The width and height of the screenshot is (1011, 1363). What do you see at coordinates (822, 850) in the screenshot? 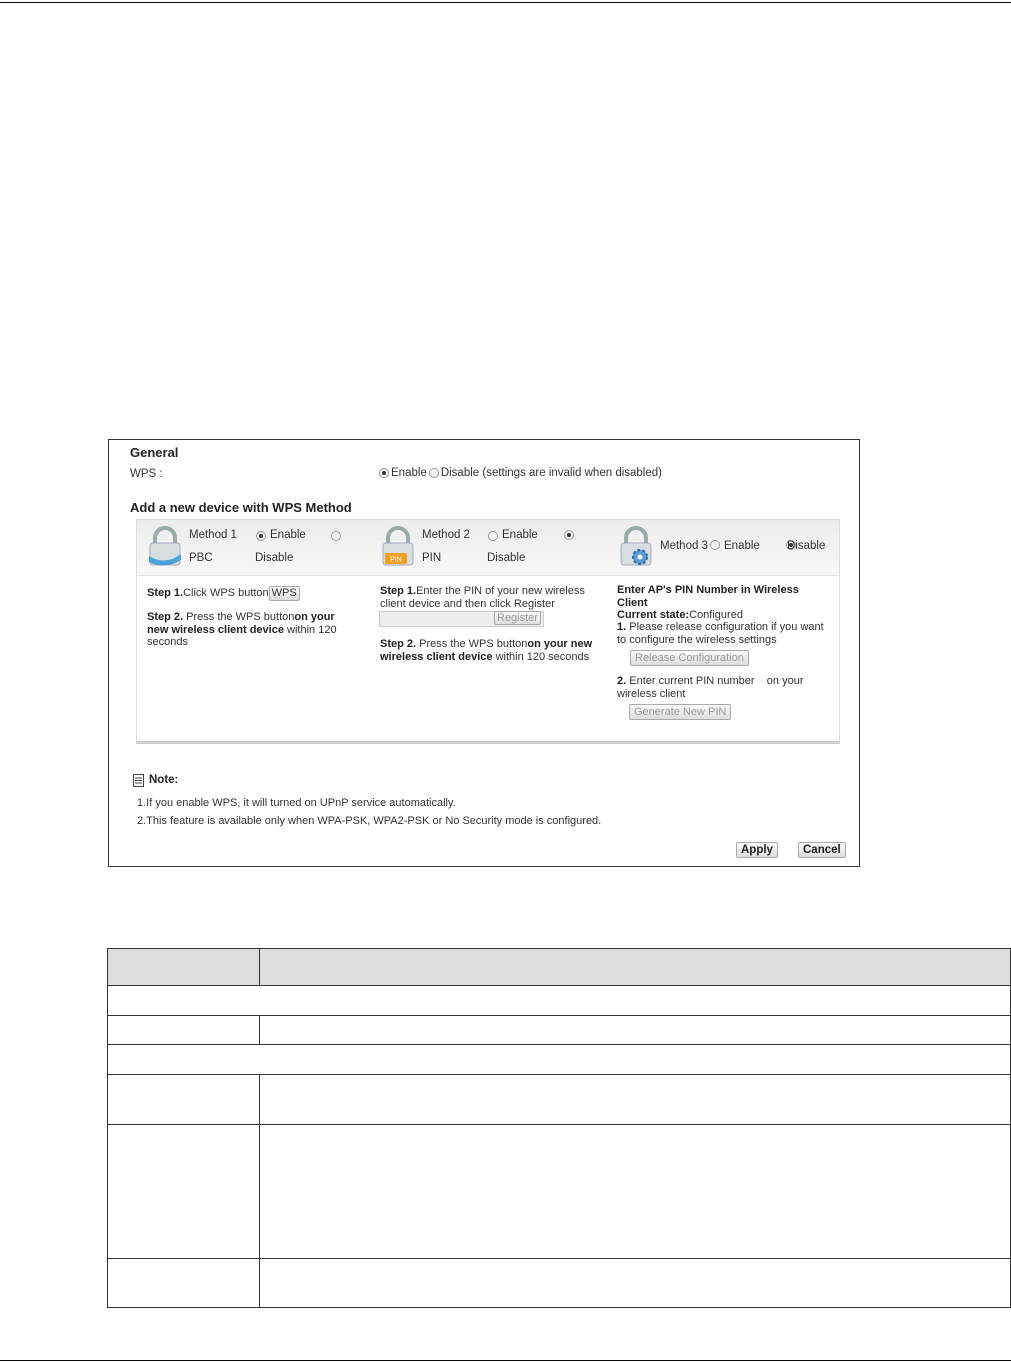
I see `cancel-button: Cancel` at bounding box center [822, 850].